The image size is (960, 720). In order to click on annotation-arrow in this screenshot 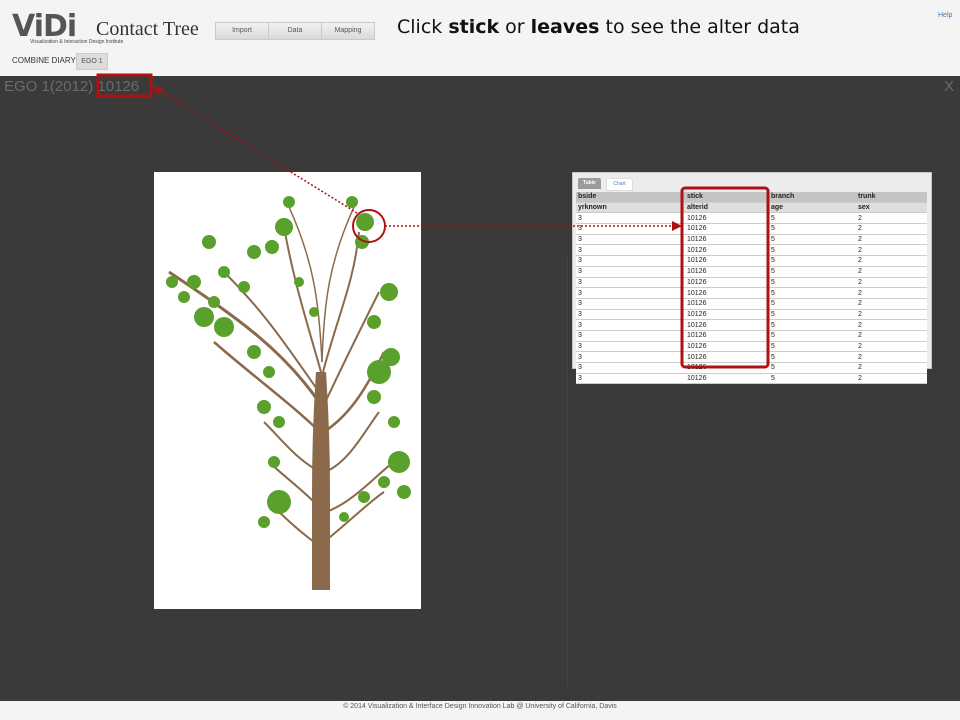, I will do `click(257, 151)`.